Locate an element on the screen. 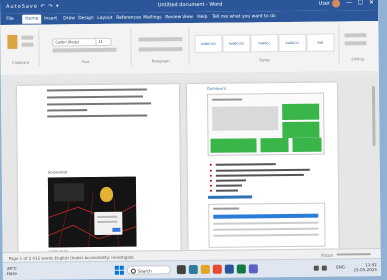  login-button is located at coordinates (116, 229).